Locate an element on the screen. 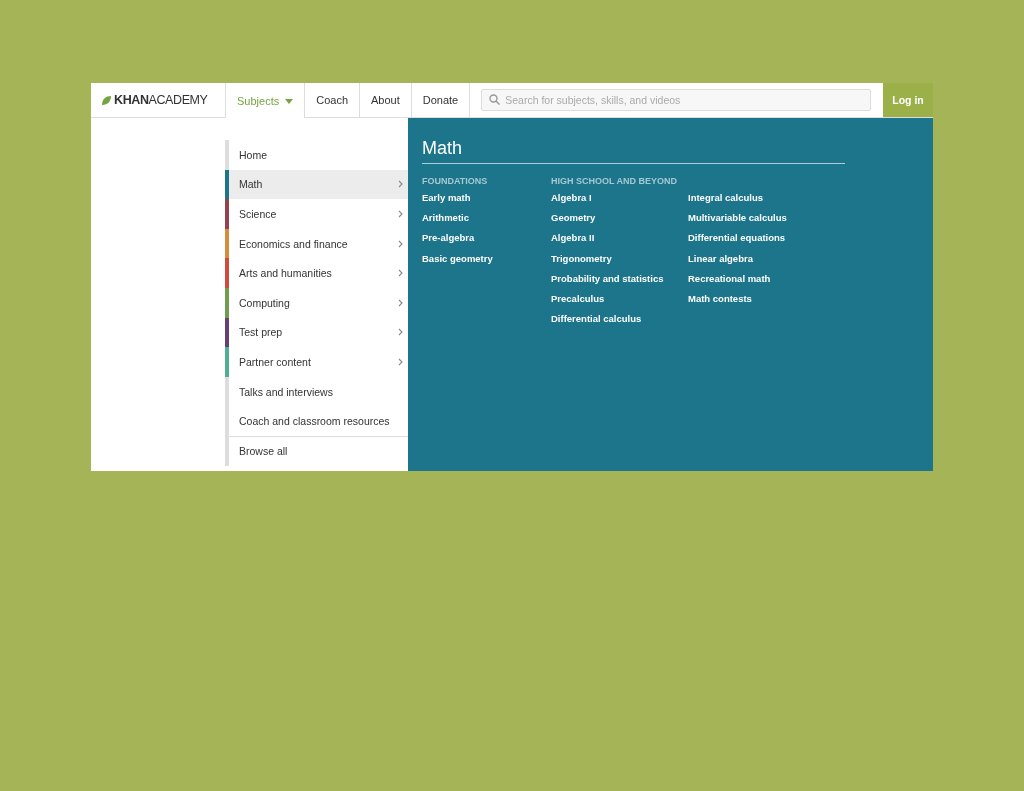 The width and height of the screenshot is (1024, 791). topic-link: Algebra I is located at coordinates (619, 202).